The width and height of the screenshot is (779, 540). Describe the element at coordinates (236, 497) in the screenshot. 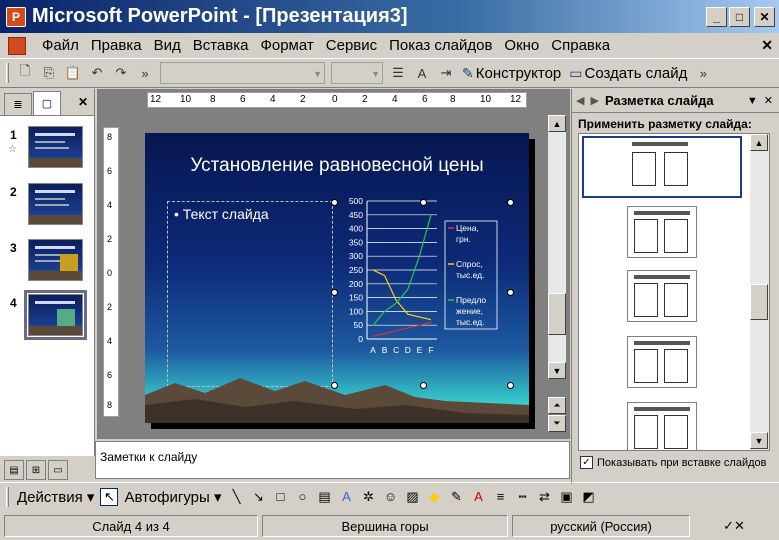

I see `line-icon: ╲` at that location.